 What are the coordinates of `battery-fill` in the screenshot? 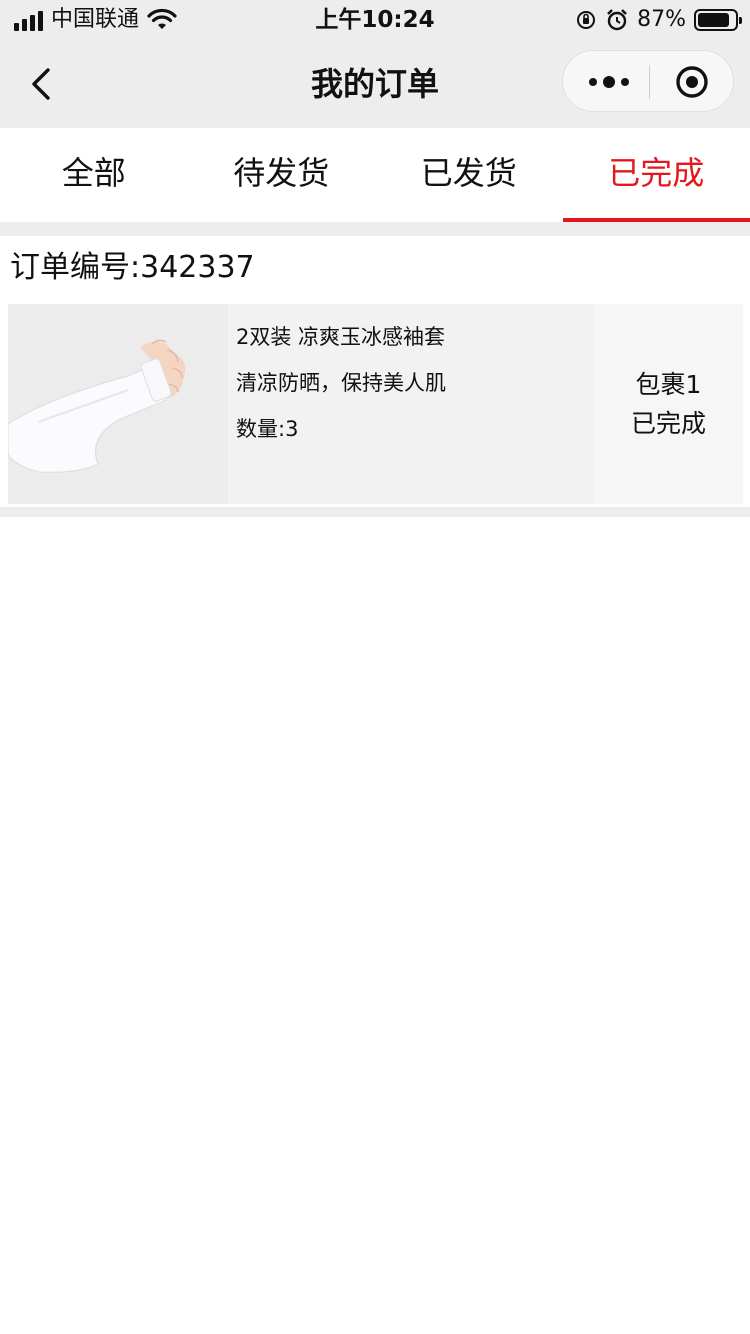 It's located at (714, 20).